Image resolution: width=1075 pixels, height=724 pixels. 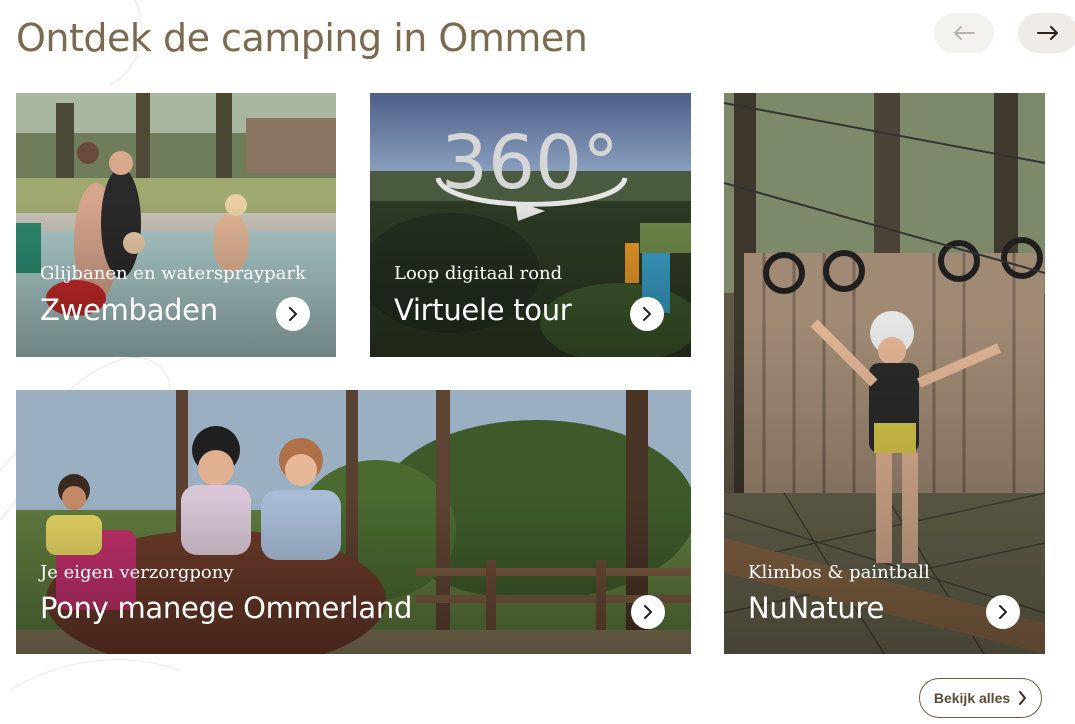 I want to click on carousel-next-button, so click(x=1046, y=33).